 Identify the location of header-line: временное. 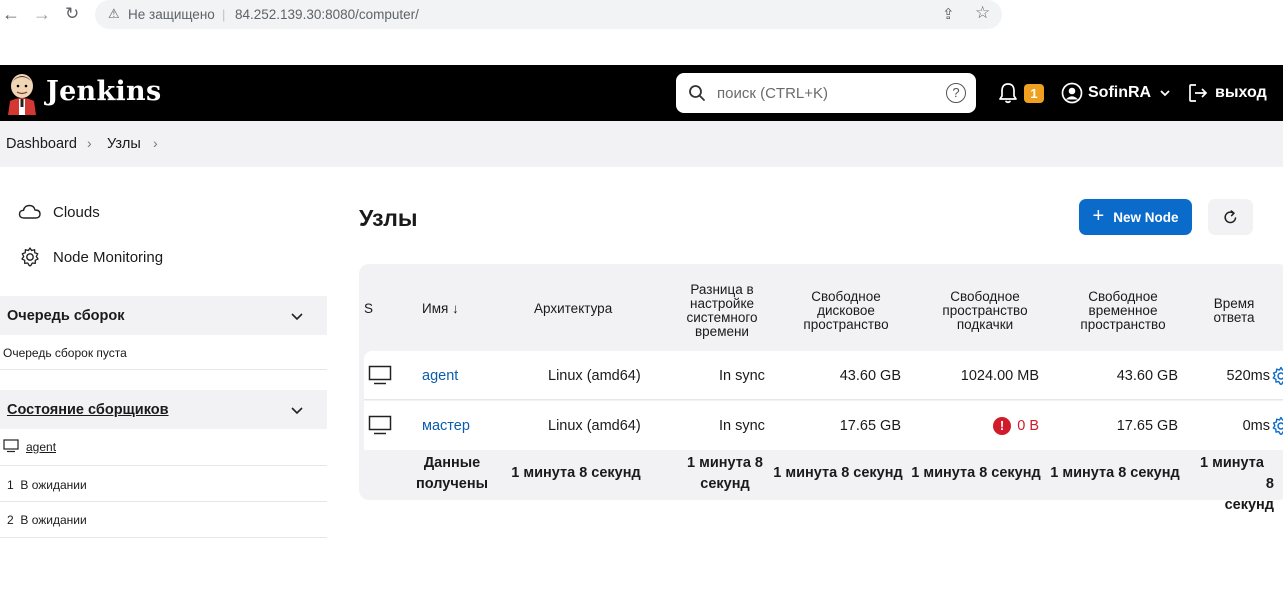
(1123, 310).